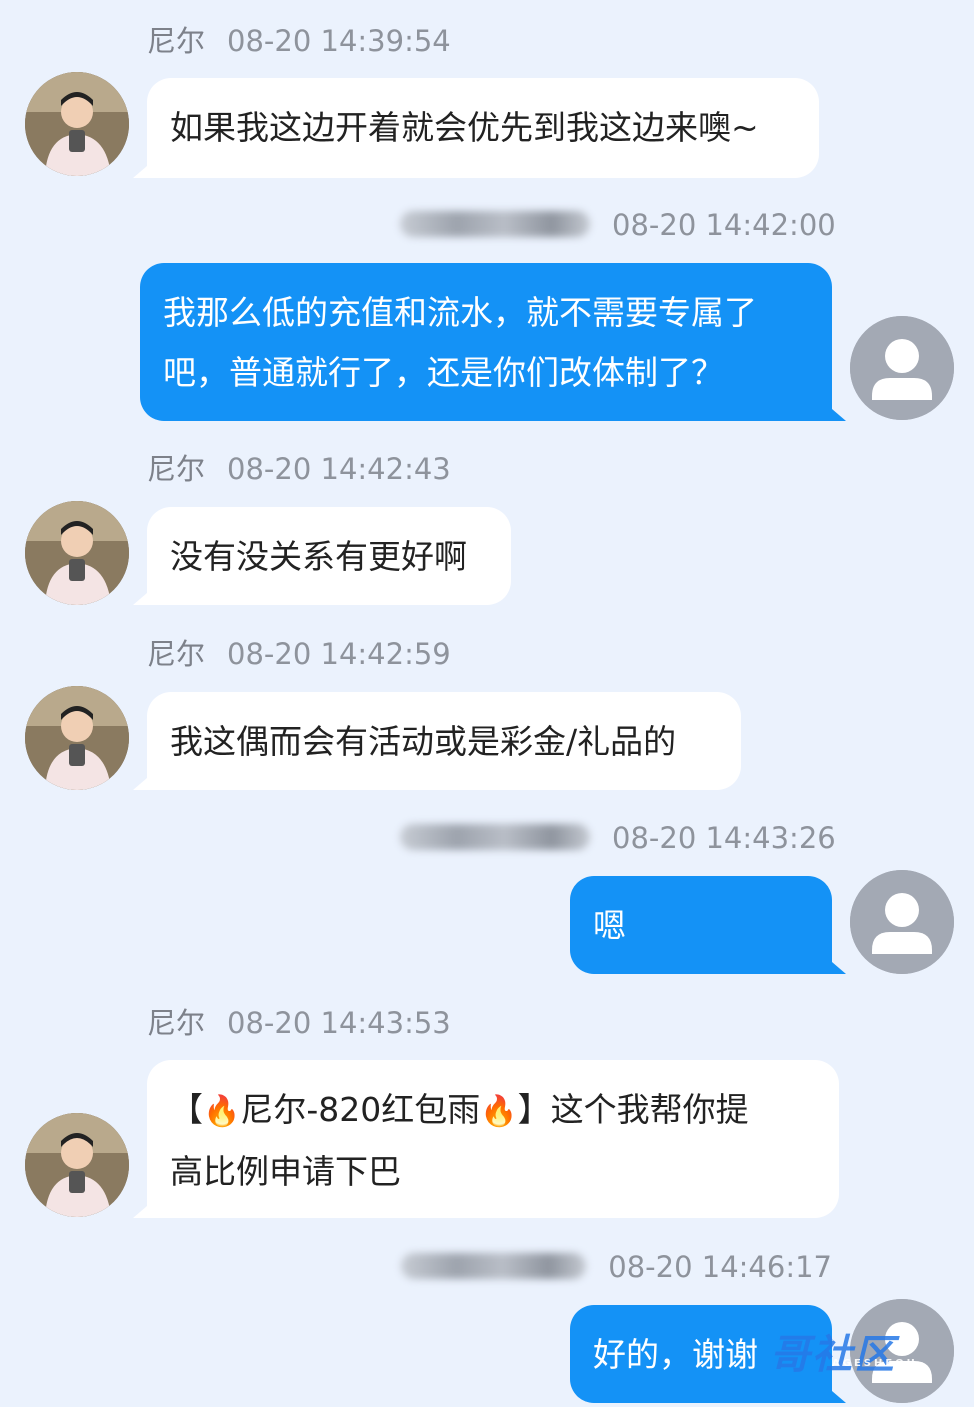  Describe the element at coordinates (724, 838) in the screenshot. I see `timestamp: 08-20 14:43:26` at that location.